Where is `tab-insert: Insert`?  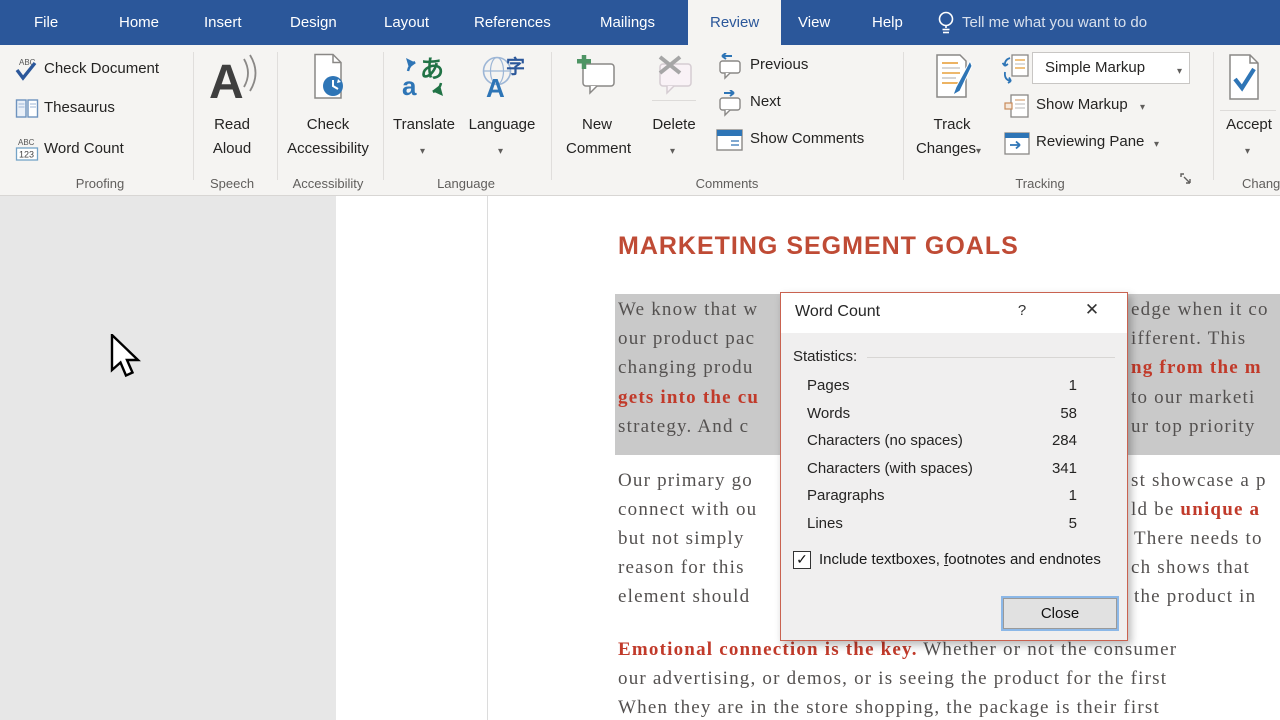
tab-insert: Insert is located at coordinates (223, 22).